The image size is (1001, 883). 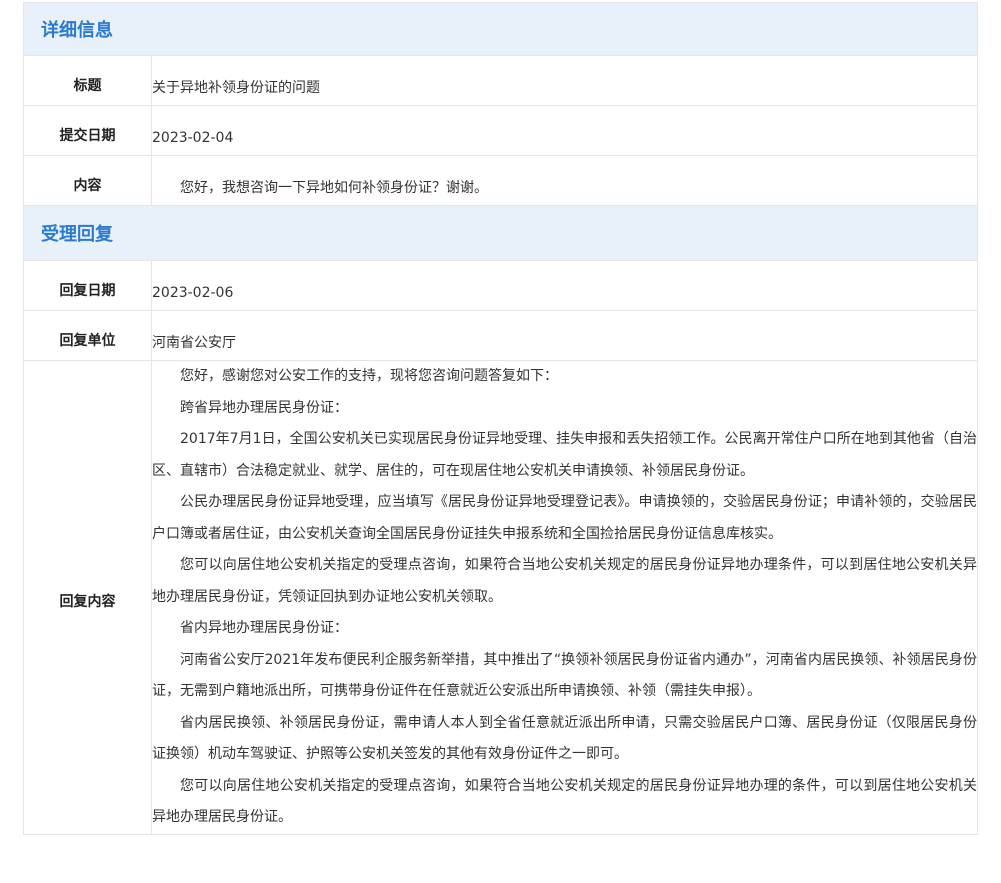 I want to click on reply-section-title: 受理回复, so click(x=500, y=233).